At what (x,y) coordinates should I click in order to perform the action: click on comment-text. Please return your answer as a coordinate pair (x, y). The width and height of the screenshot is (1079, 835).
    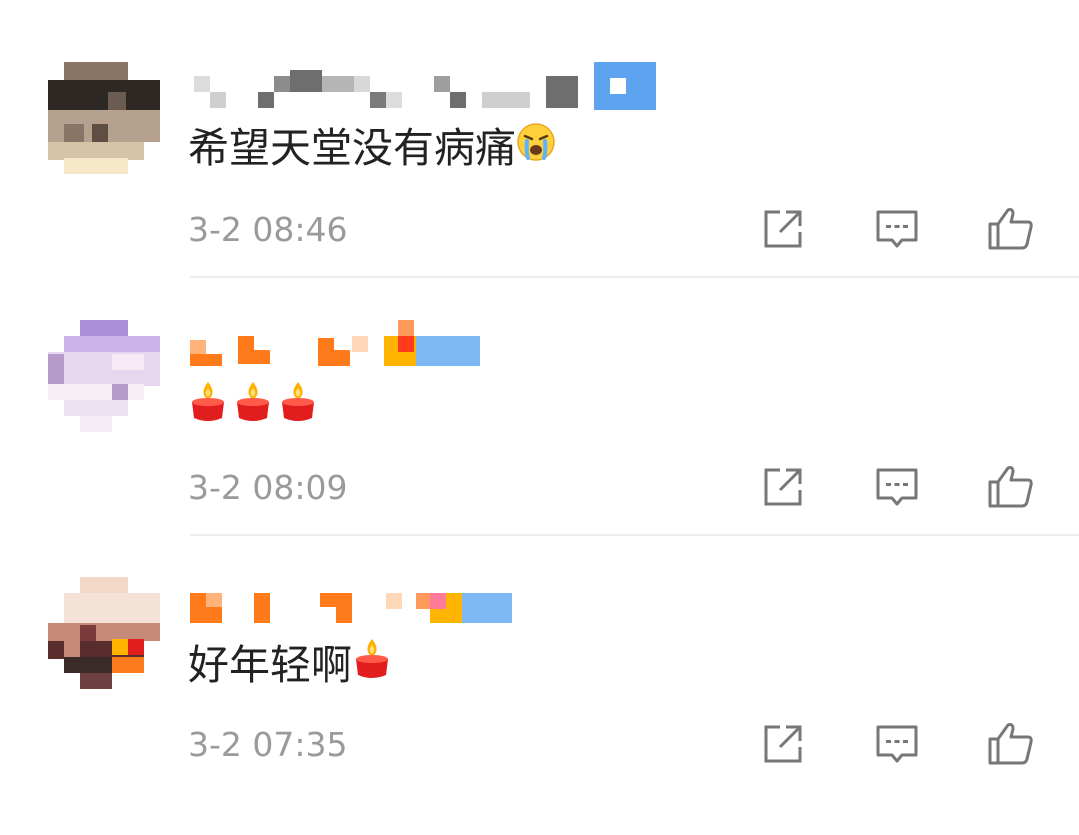
    Looking at the image, I should click on (253, 407).